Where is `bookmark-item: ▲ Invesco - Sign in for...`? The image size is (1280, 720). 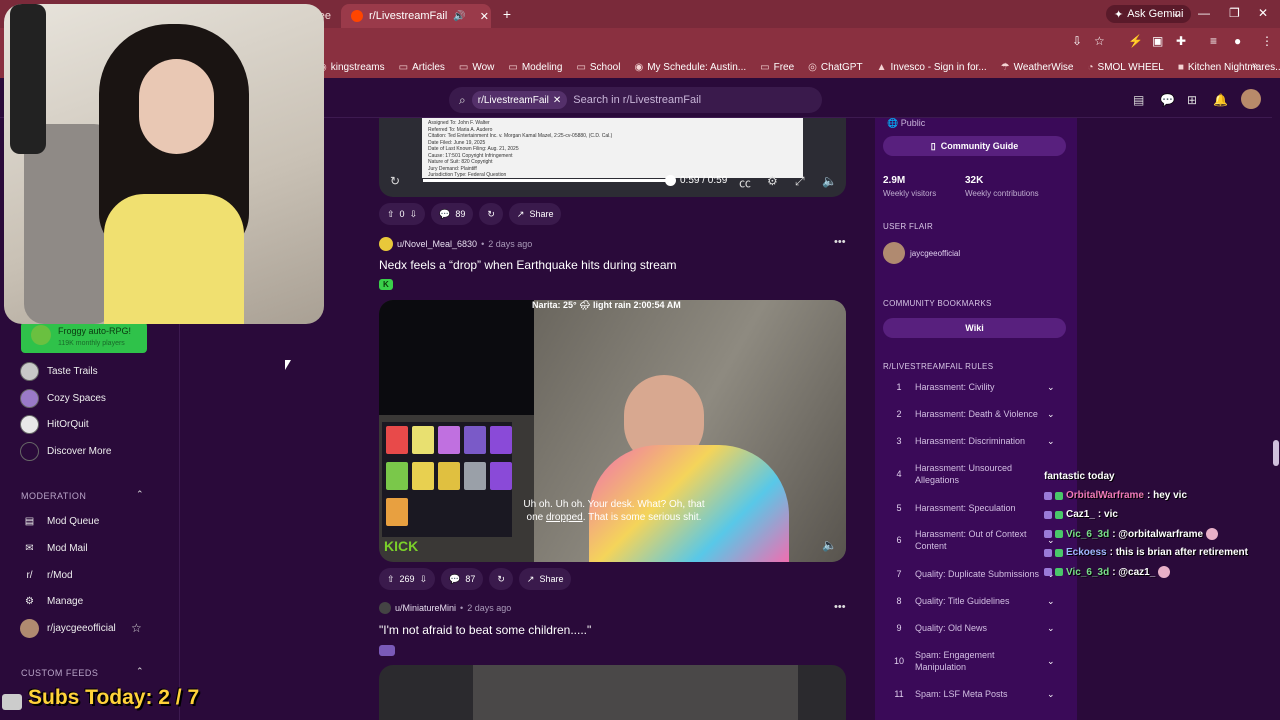
bookmark-item: ▲ Invesco - Sign in for... is located at coordinates (932, 67).